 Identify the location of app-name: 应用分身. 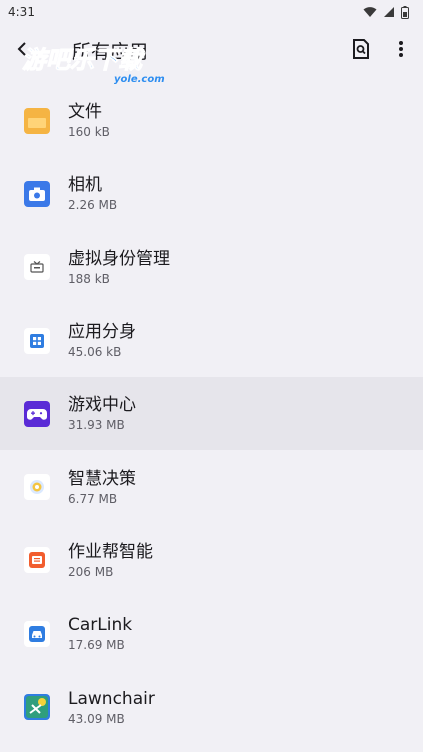
(102, 332).